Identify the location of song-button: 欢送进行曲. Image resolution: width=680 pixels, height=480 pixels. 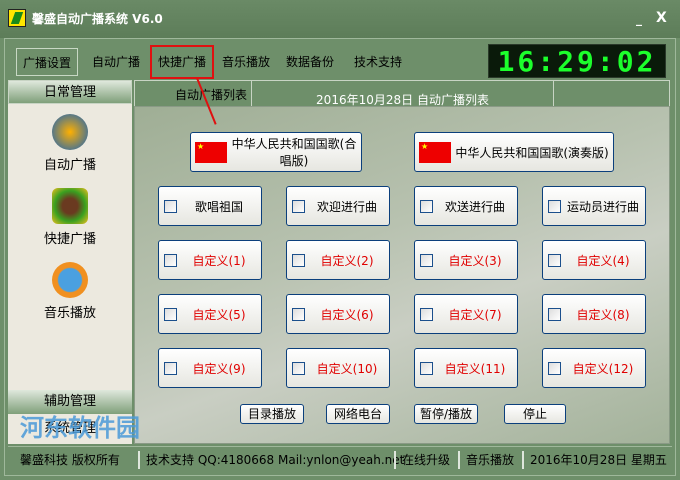
(466, 206).